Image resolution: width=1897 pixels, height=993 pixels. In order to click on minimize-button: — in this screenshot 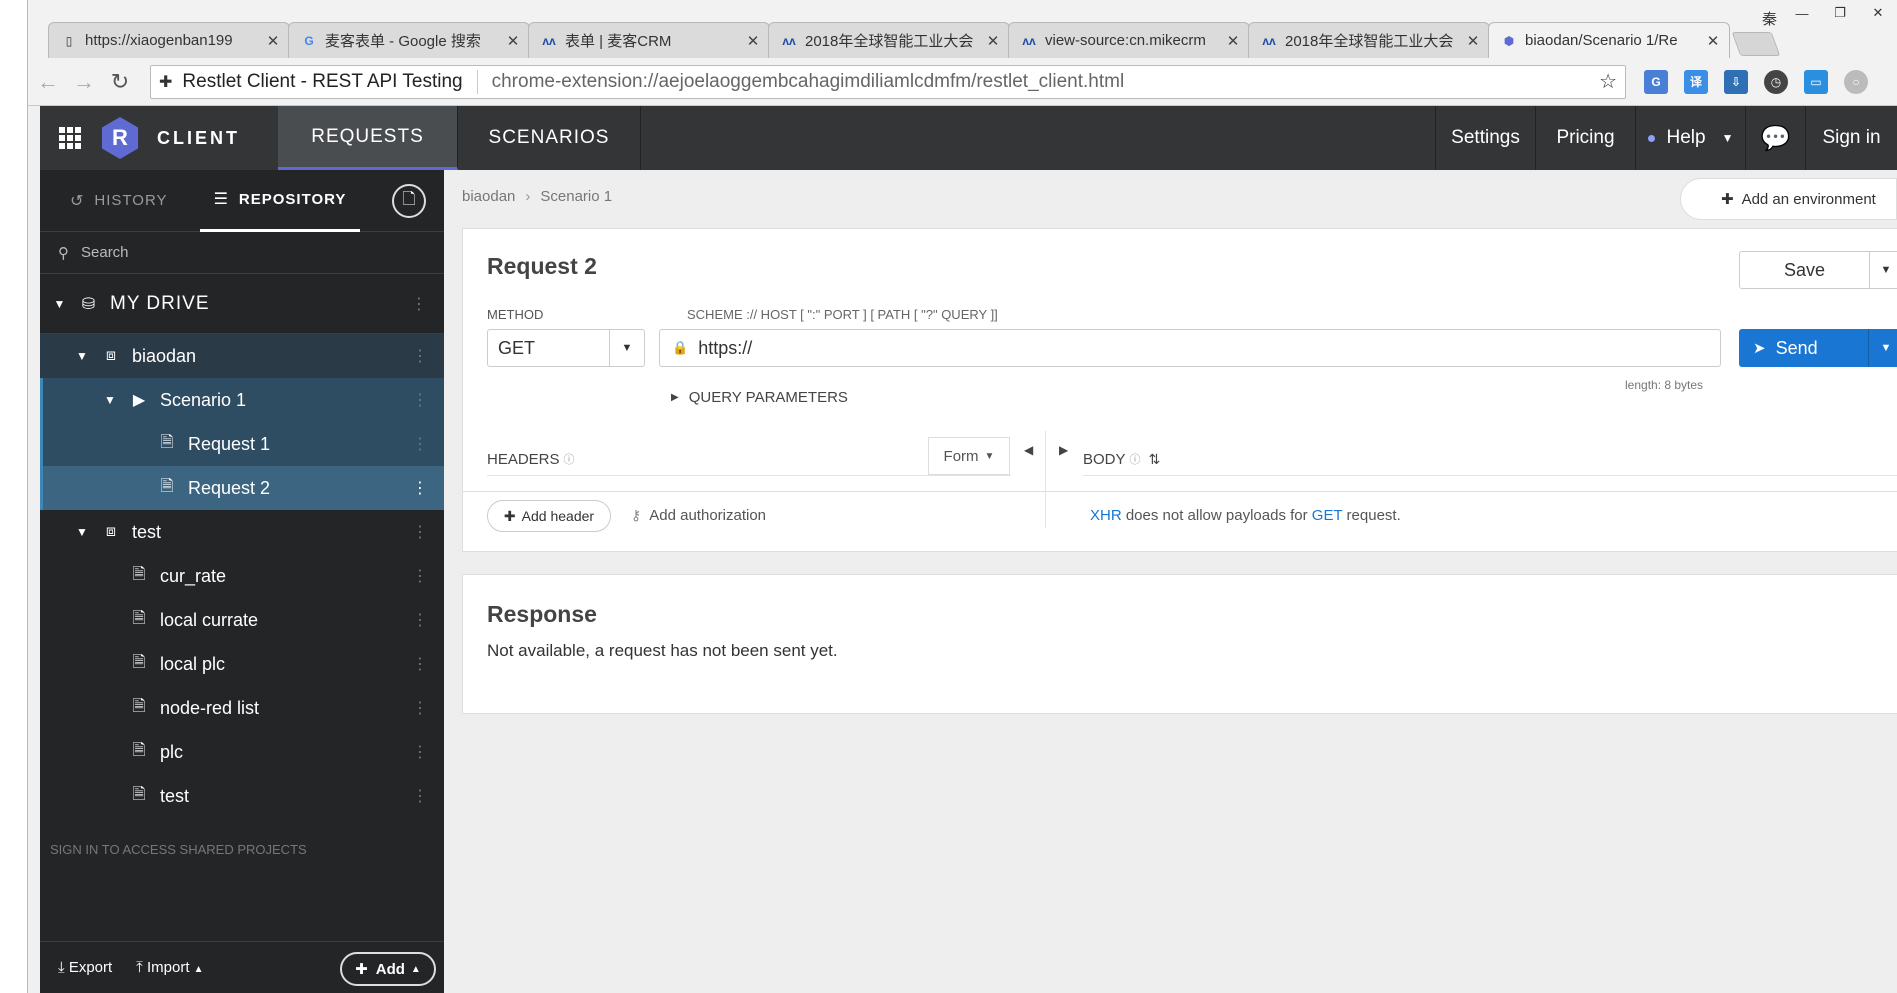, I will do `click(1802, 13)`.